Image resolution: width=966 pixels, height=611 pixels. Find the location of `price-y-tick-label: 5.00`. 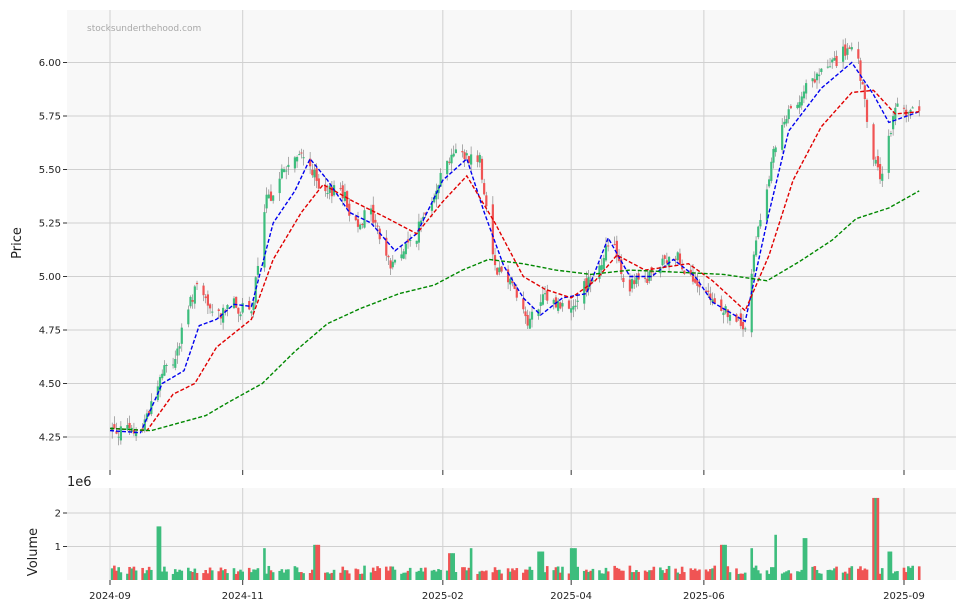

price-y-tick-label: 5.00 is located at coordinates (50, 277).